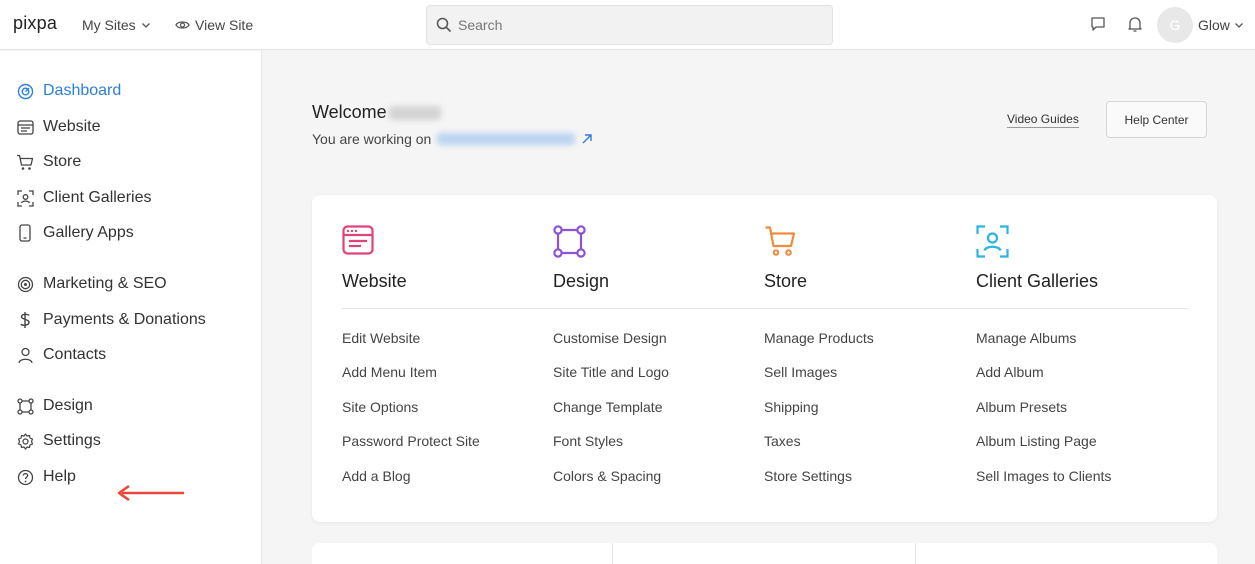  I want to click on search-box, so click(629, 25).